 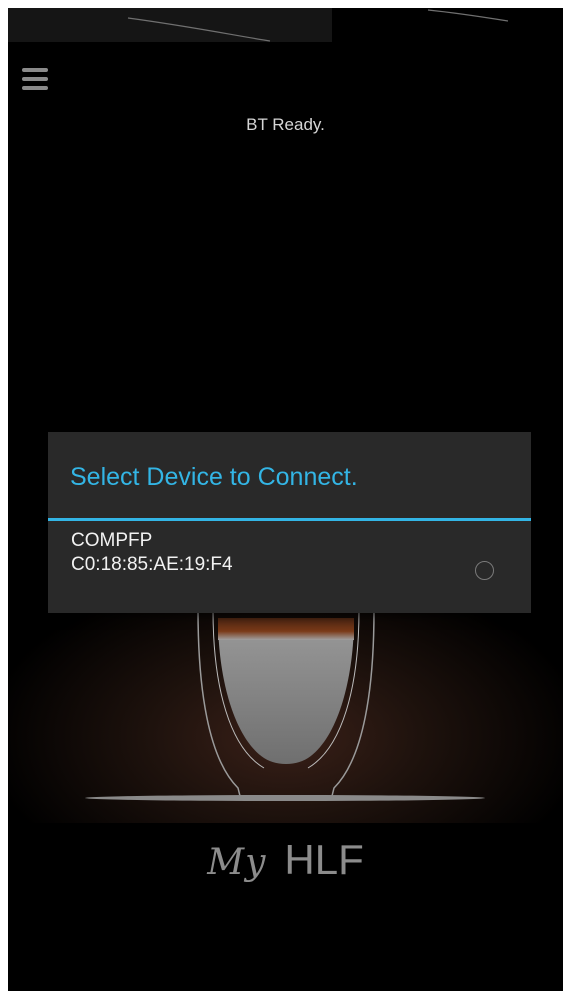 I want to click on brand-logo: My HLF, so click(x=285, y=860).